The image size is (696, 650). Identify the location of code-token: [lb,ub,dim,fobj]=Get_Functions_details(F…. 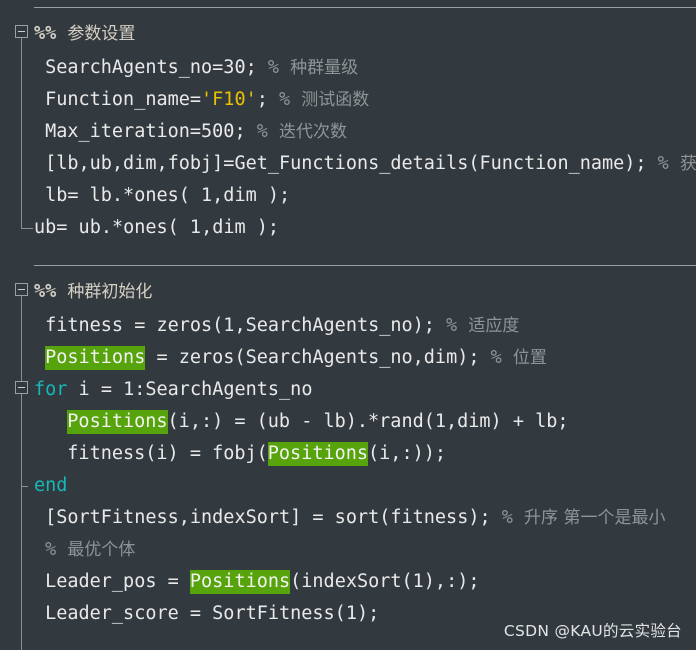
(346, 163).